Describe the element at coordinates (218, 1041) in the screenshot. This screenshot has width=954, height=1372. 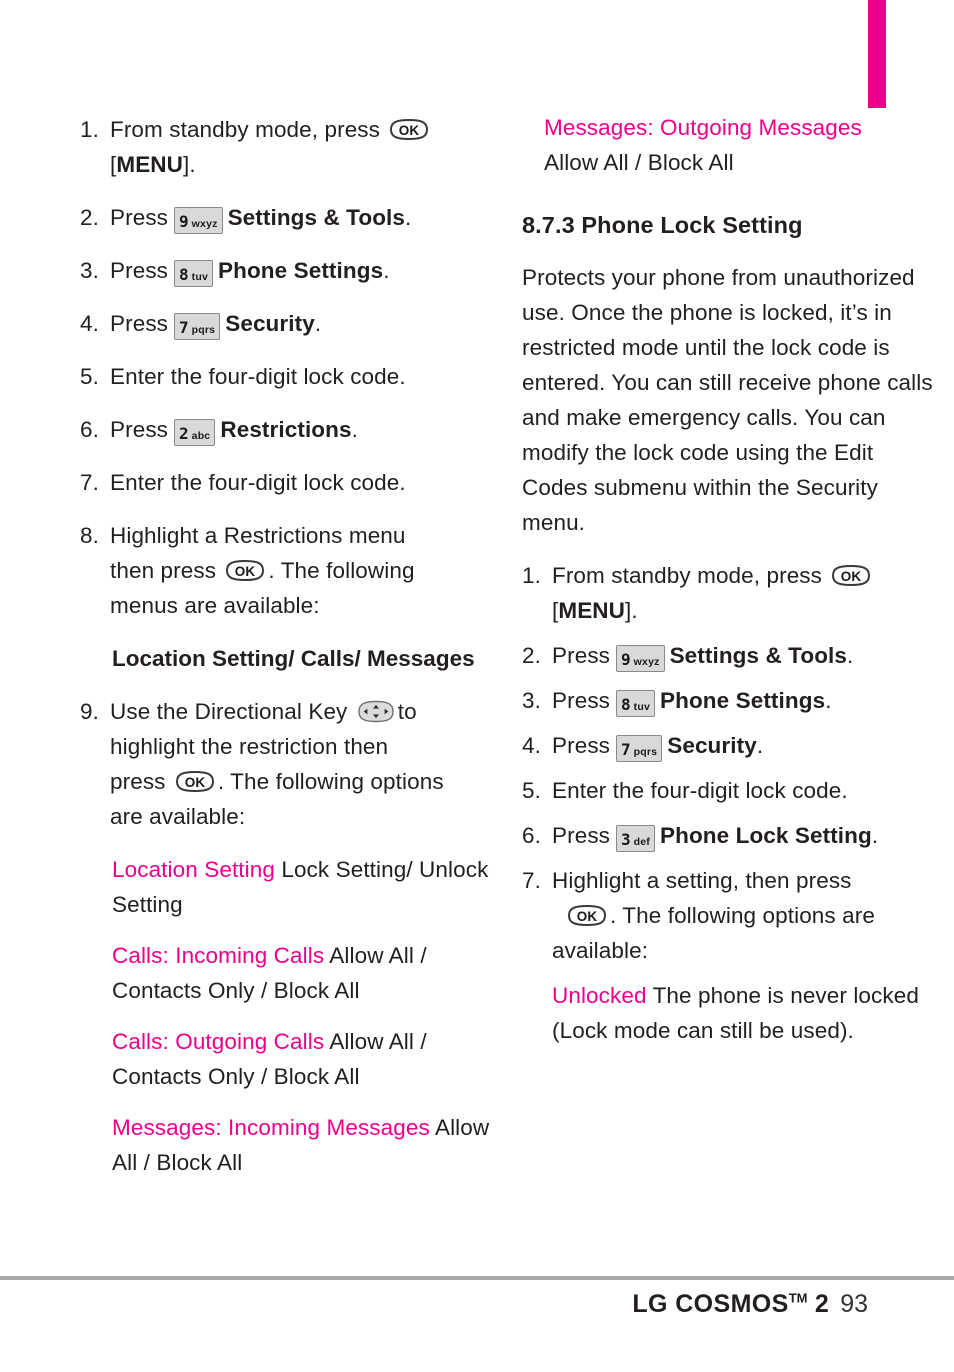
I see `option-term: Calls: Outgoing Calls` at that location.